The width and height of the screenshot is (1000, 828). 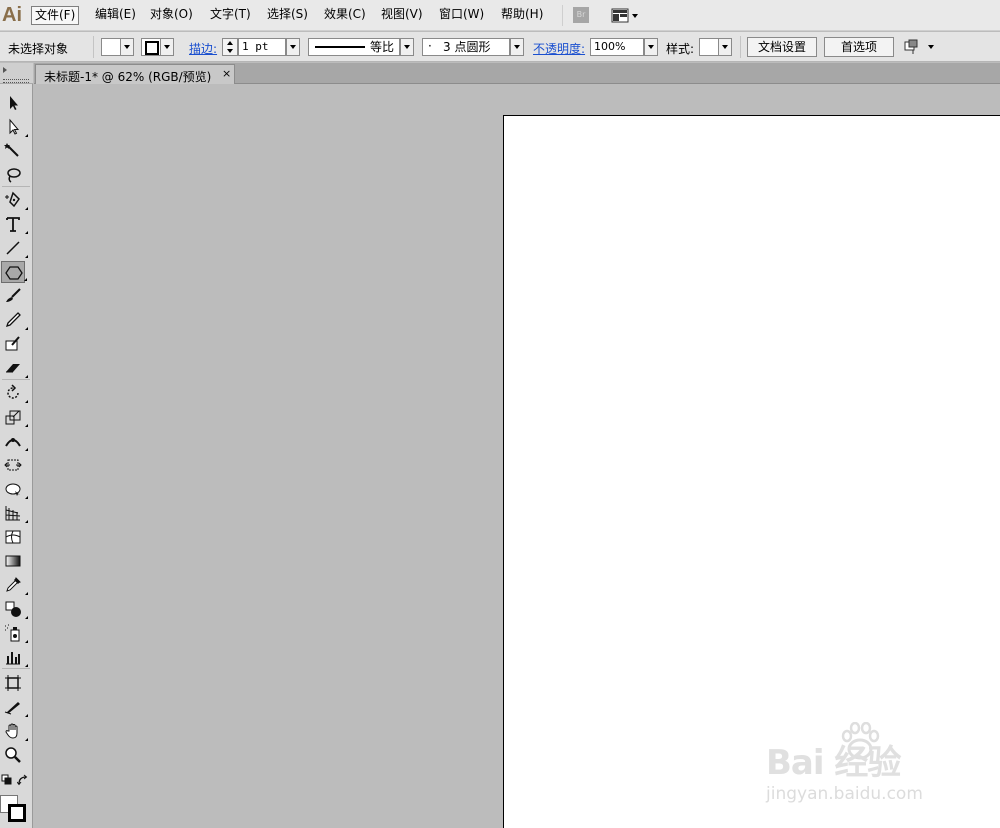 I want to click on style-label: 样式:, so click(x=680, y=49).